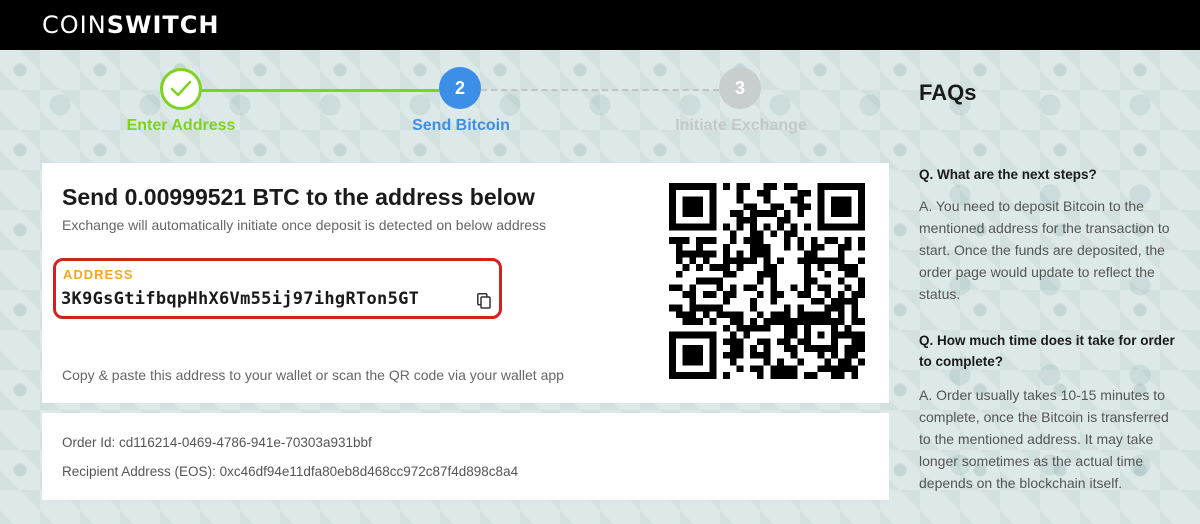 The width and height of the screenshot is (1200, 524). Describe the element at coordinates (240, 299) in the screenshot. I see `deposit-address: 3K9GsGtifbqpHhX6Vm55ij97ihgRTon5GT` at that location.